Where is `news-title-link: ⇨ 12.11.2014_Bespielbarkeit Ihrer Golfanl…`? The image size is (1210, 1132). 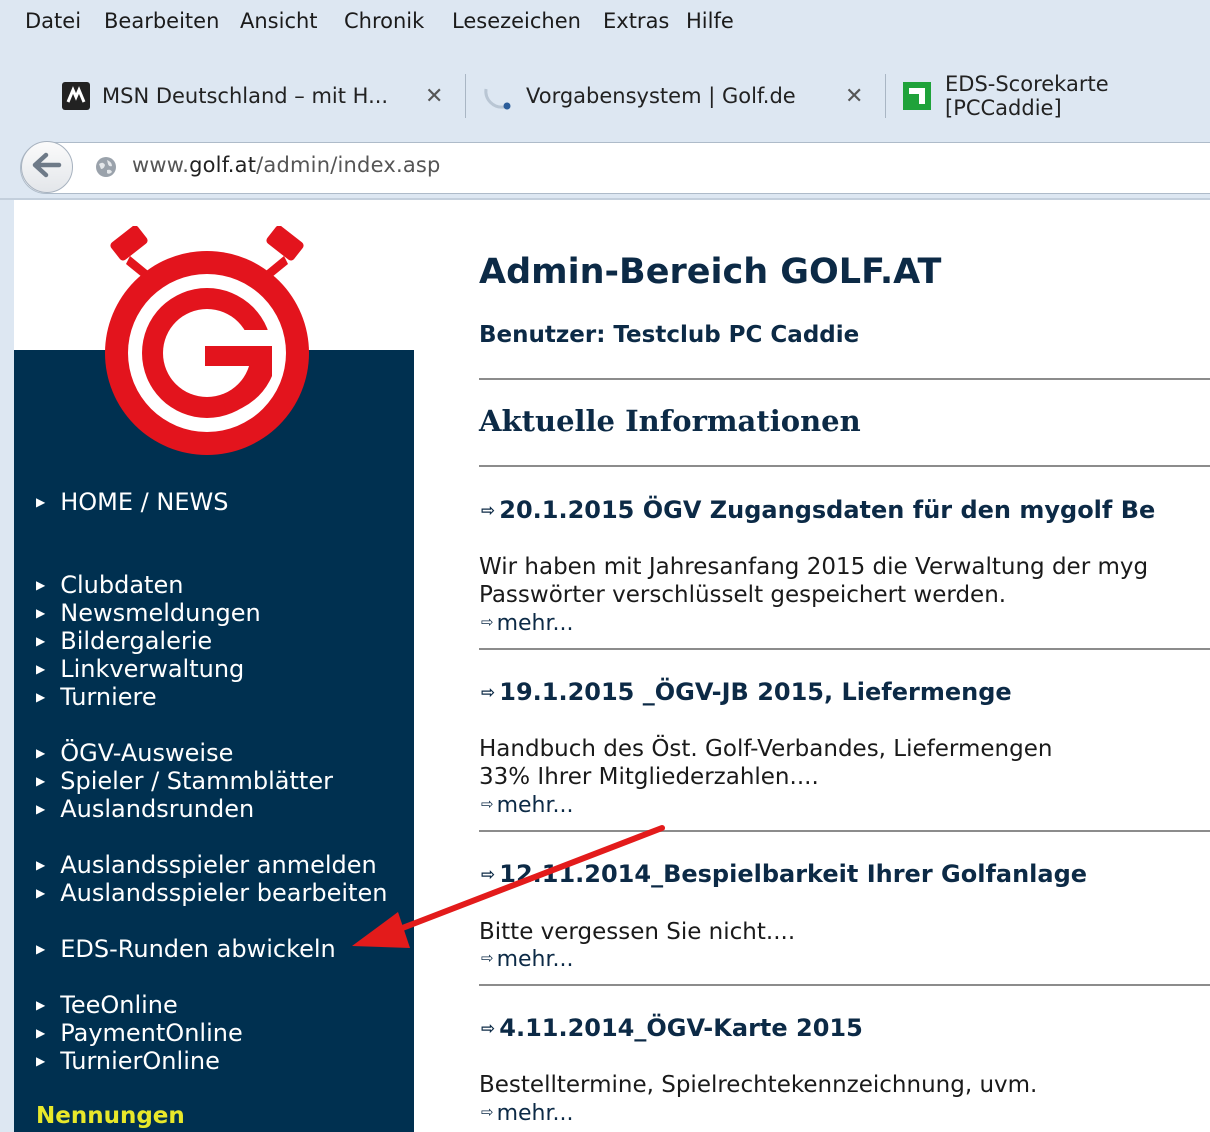 news-title-link: ⇨ 12.11.2014_Bespielbarkeit Ihrer Golfanl… is located at coordinates (784, 874).